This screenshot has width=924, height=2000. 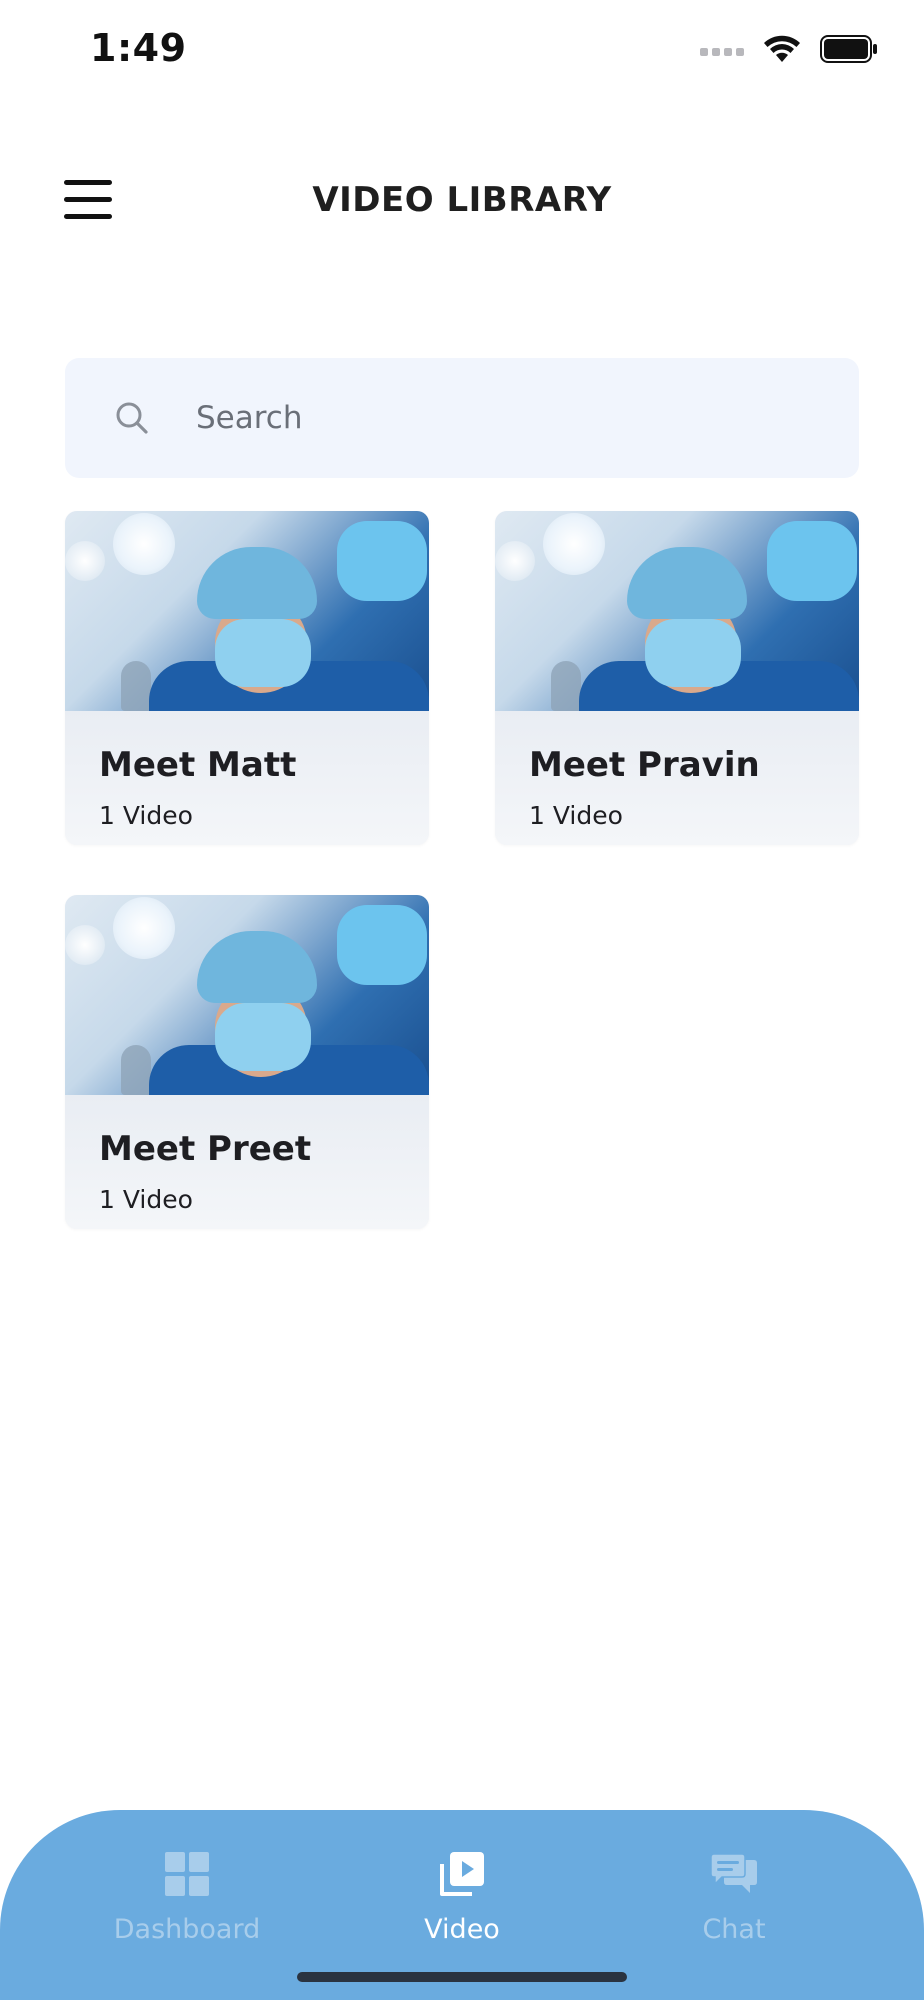 I want to click on dashboard-grid-icon, so click(x=187, y=1874).